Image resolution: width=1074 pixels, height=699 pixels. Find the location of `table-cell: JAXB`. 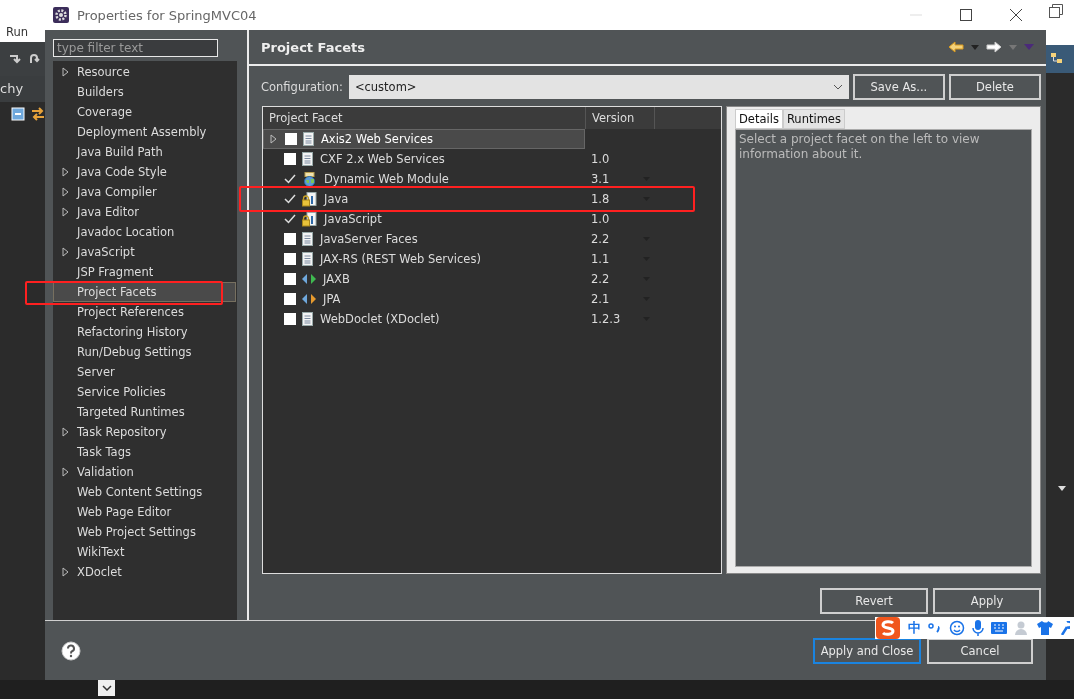

table-cell: JAXB is located at coordinates (424, 279).